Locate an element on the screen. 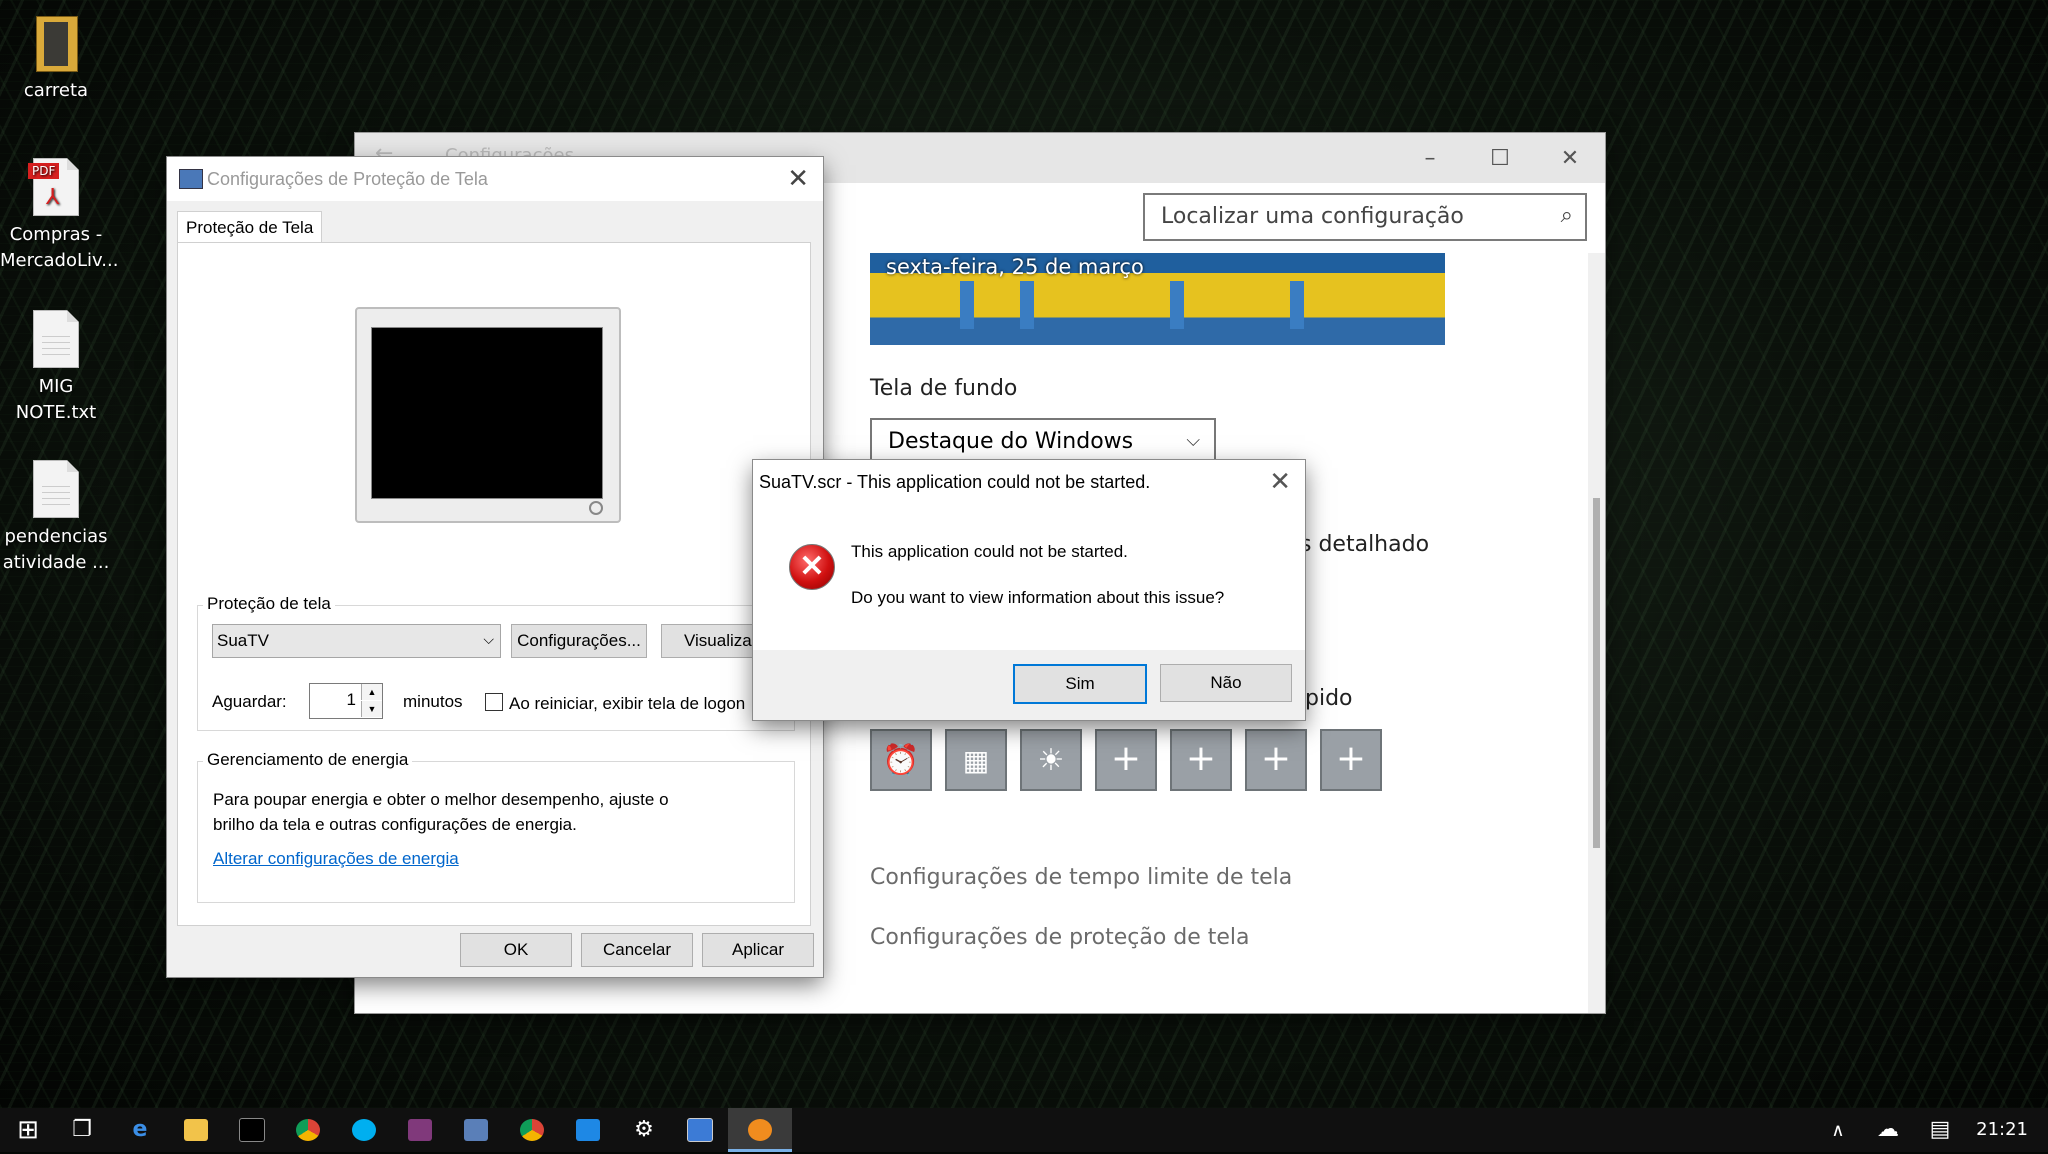 The width and height of the screenshot is (2048, 1154). task-view-button: ❐ is located at coordinates (82, 1130).